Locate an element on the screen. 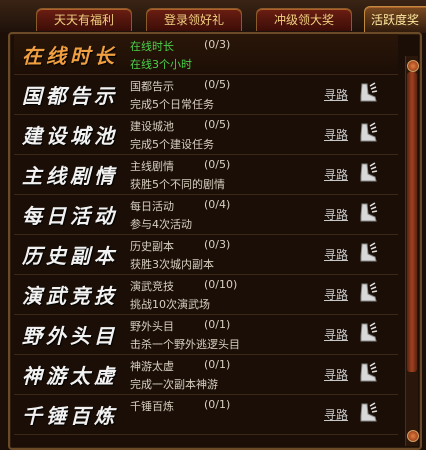  task-description: 在线3个小时 is located at coordinates (161, 64).